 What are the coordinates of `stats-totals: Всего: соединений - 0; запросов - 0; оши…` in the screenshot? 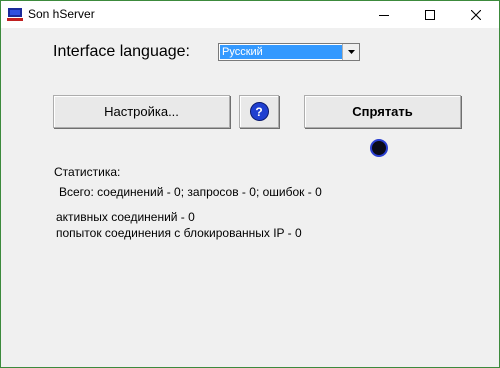 It's located at (190, 192).